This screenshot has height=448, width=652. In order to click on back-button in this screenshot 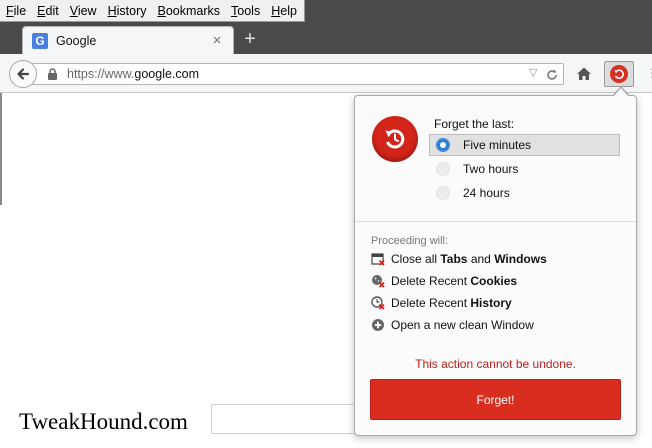, I will do `click(23, 74)`.